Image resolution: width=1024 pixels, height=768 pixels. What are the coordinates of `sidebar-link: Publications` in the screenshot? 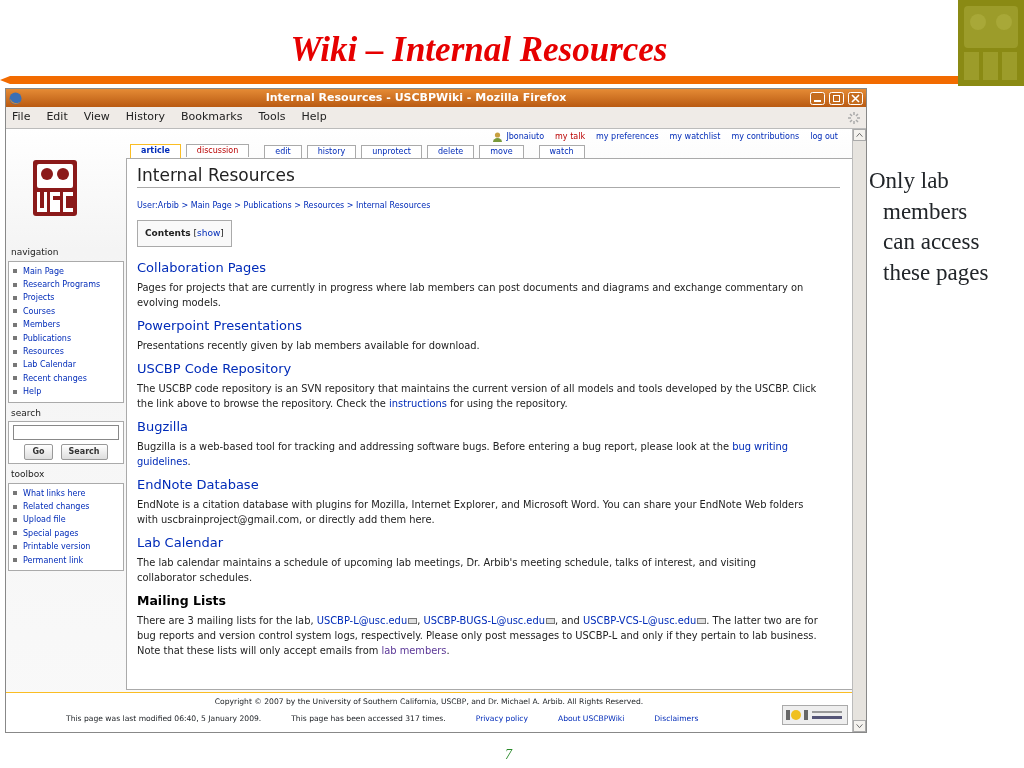 It's located at (47, 338).